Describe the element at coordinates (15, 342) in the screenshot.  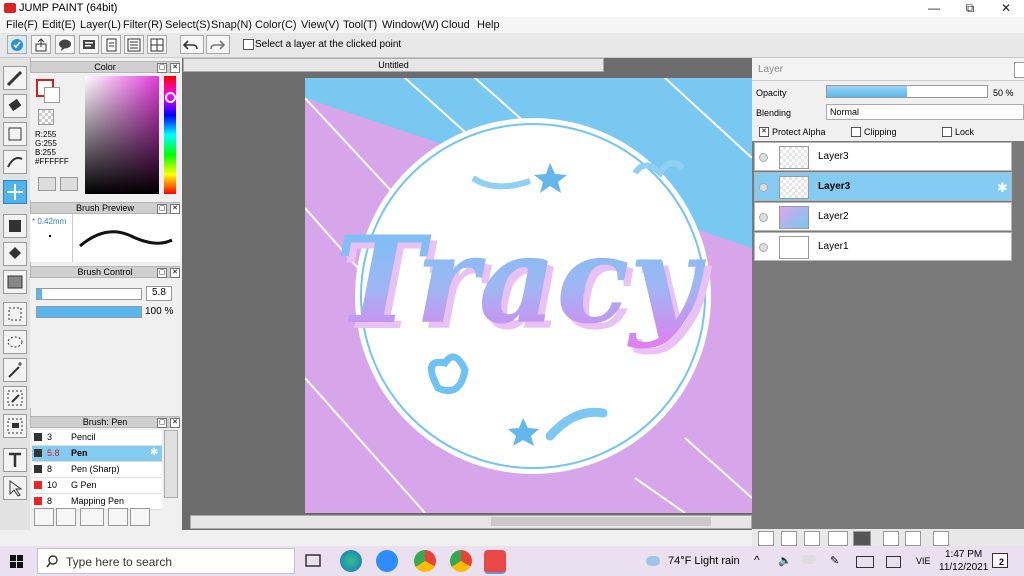
I see `lasso-tool` at that location.